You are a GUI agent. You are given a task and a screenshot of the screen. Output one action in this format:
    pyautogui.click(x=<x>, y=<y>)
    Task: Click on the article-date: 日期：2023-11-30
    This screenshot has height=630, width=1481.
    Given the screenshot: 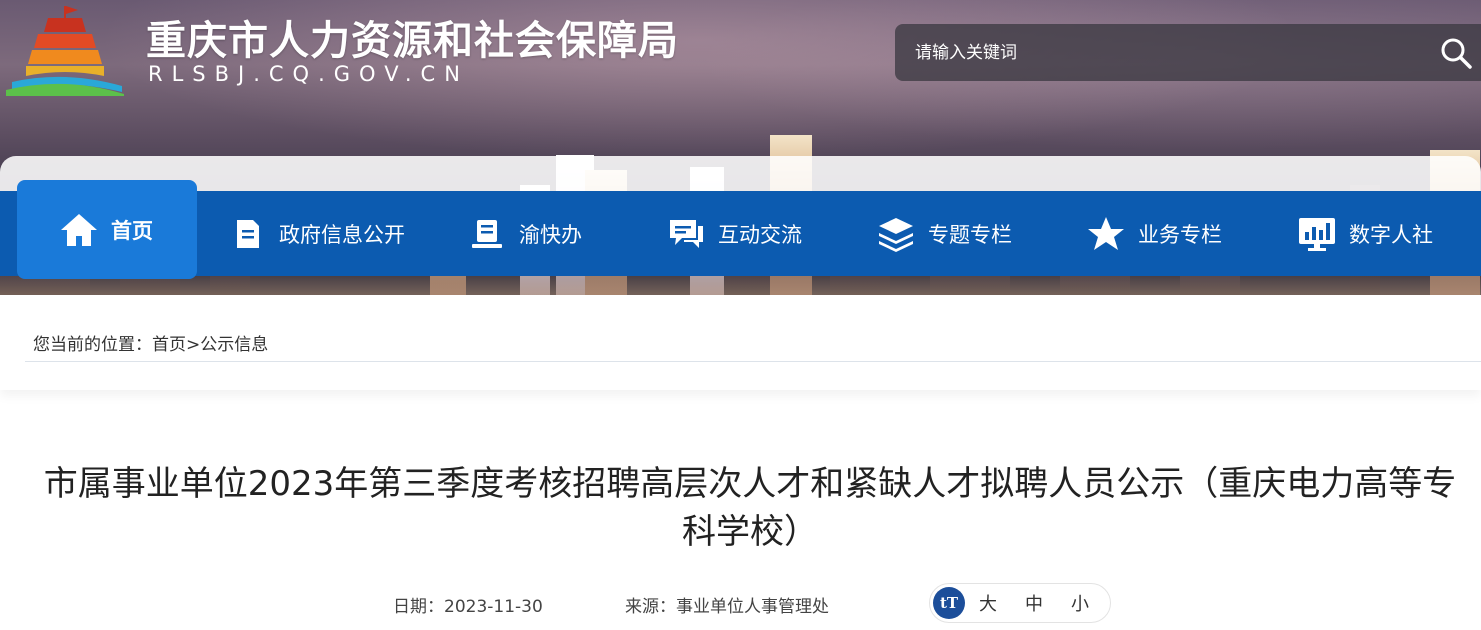 What is the action you would take?
    pyautogui.click(x=468, y=604)
    